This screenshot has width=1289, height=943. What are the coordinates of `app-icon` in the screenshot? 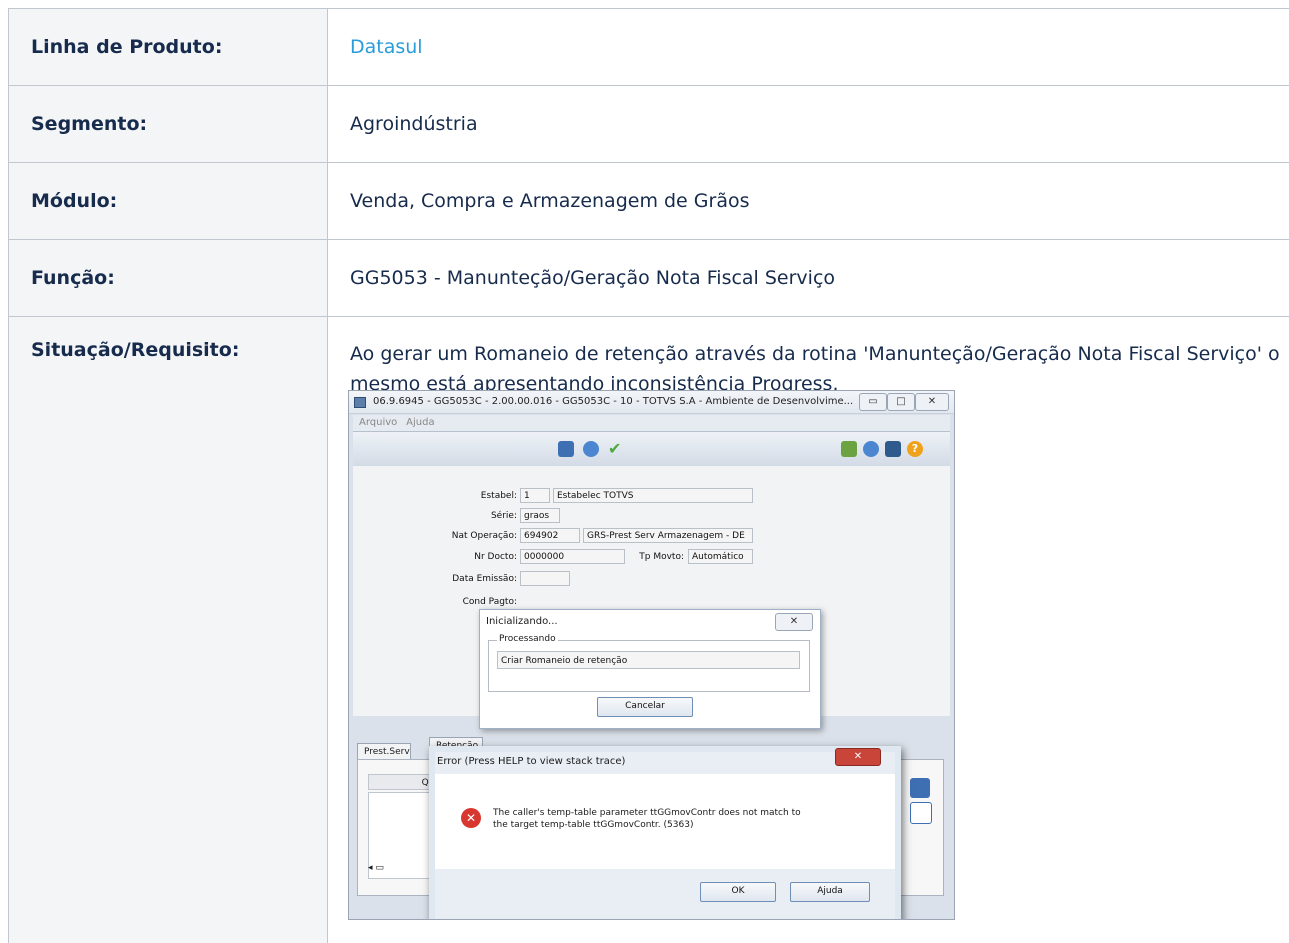 It's located at (360, 402).